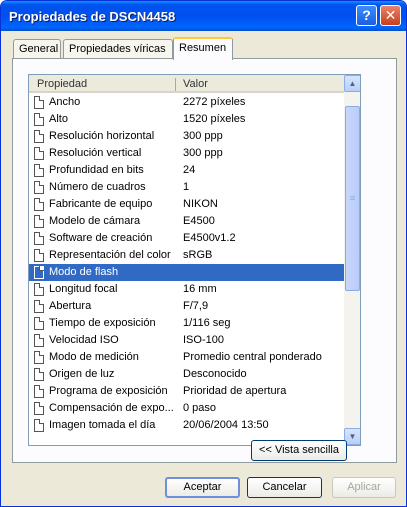 This screenshot has height=507, width=407. What do you see at coordinates (207, 323) in the screenshot?
I see `property-value: 1/116 seg` at bounding box center [207, 323].